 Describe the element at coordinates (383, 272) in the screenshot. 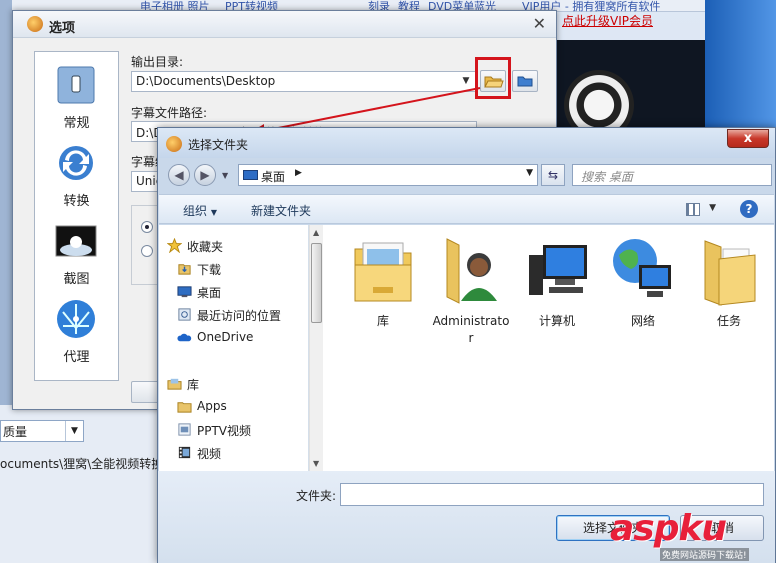

I see `libraries-folder-icon` at that location.